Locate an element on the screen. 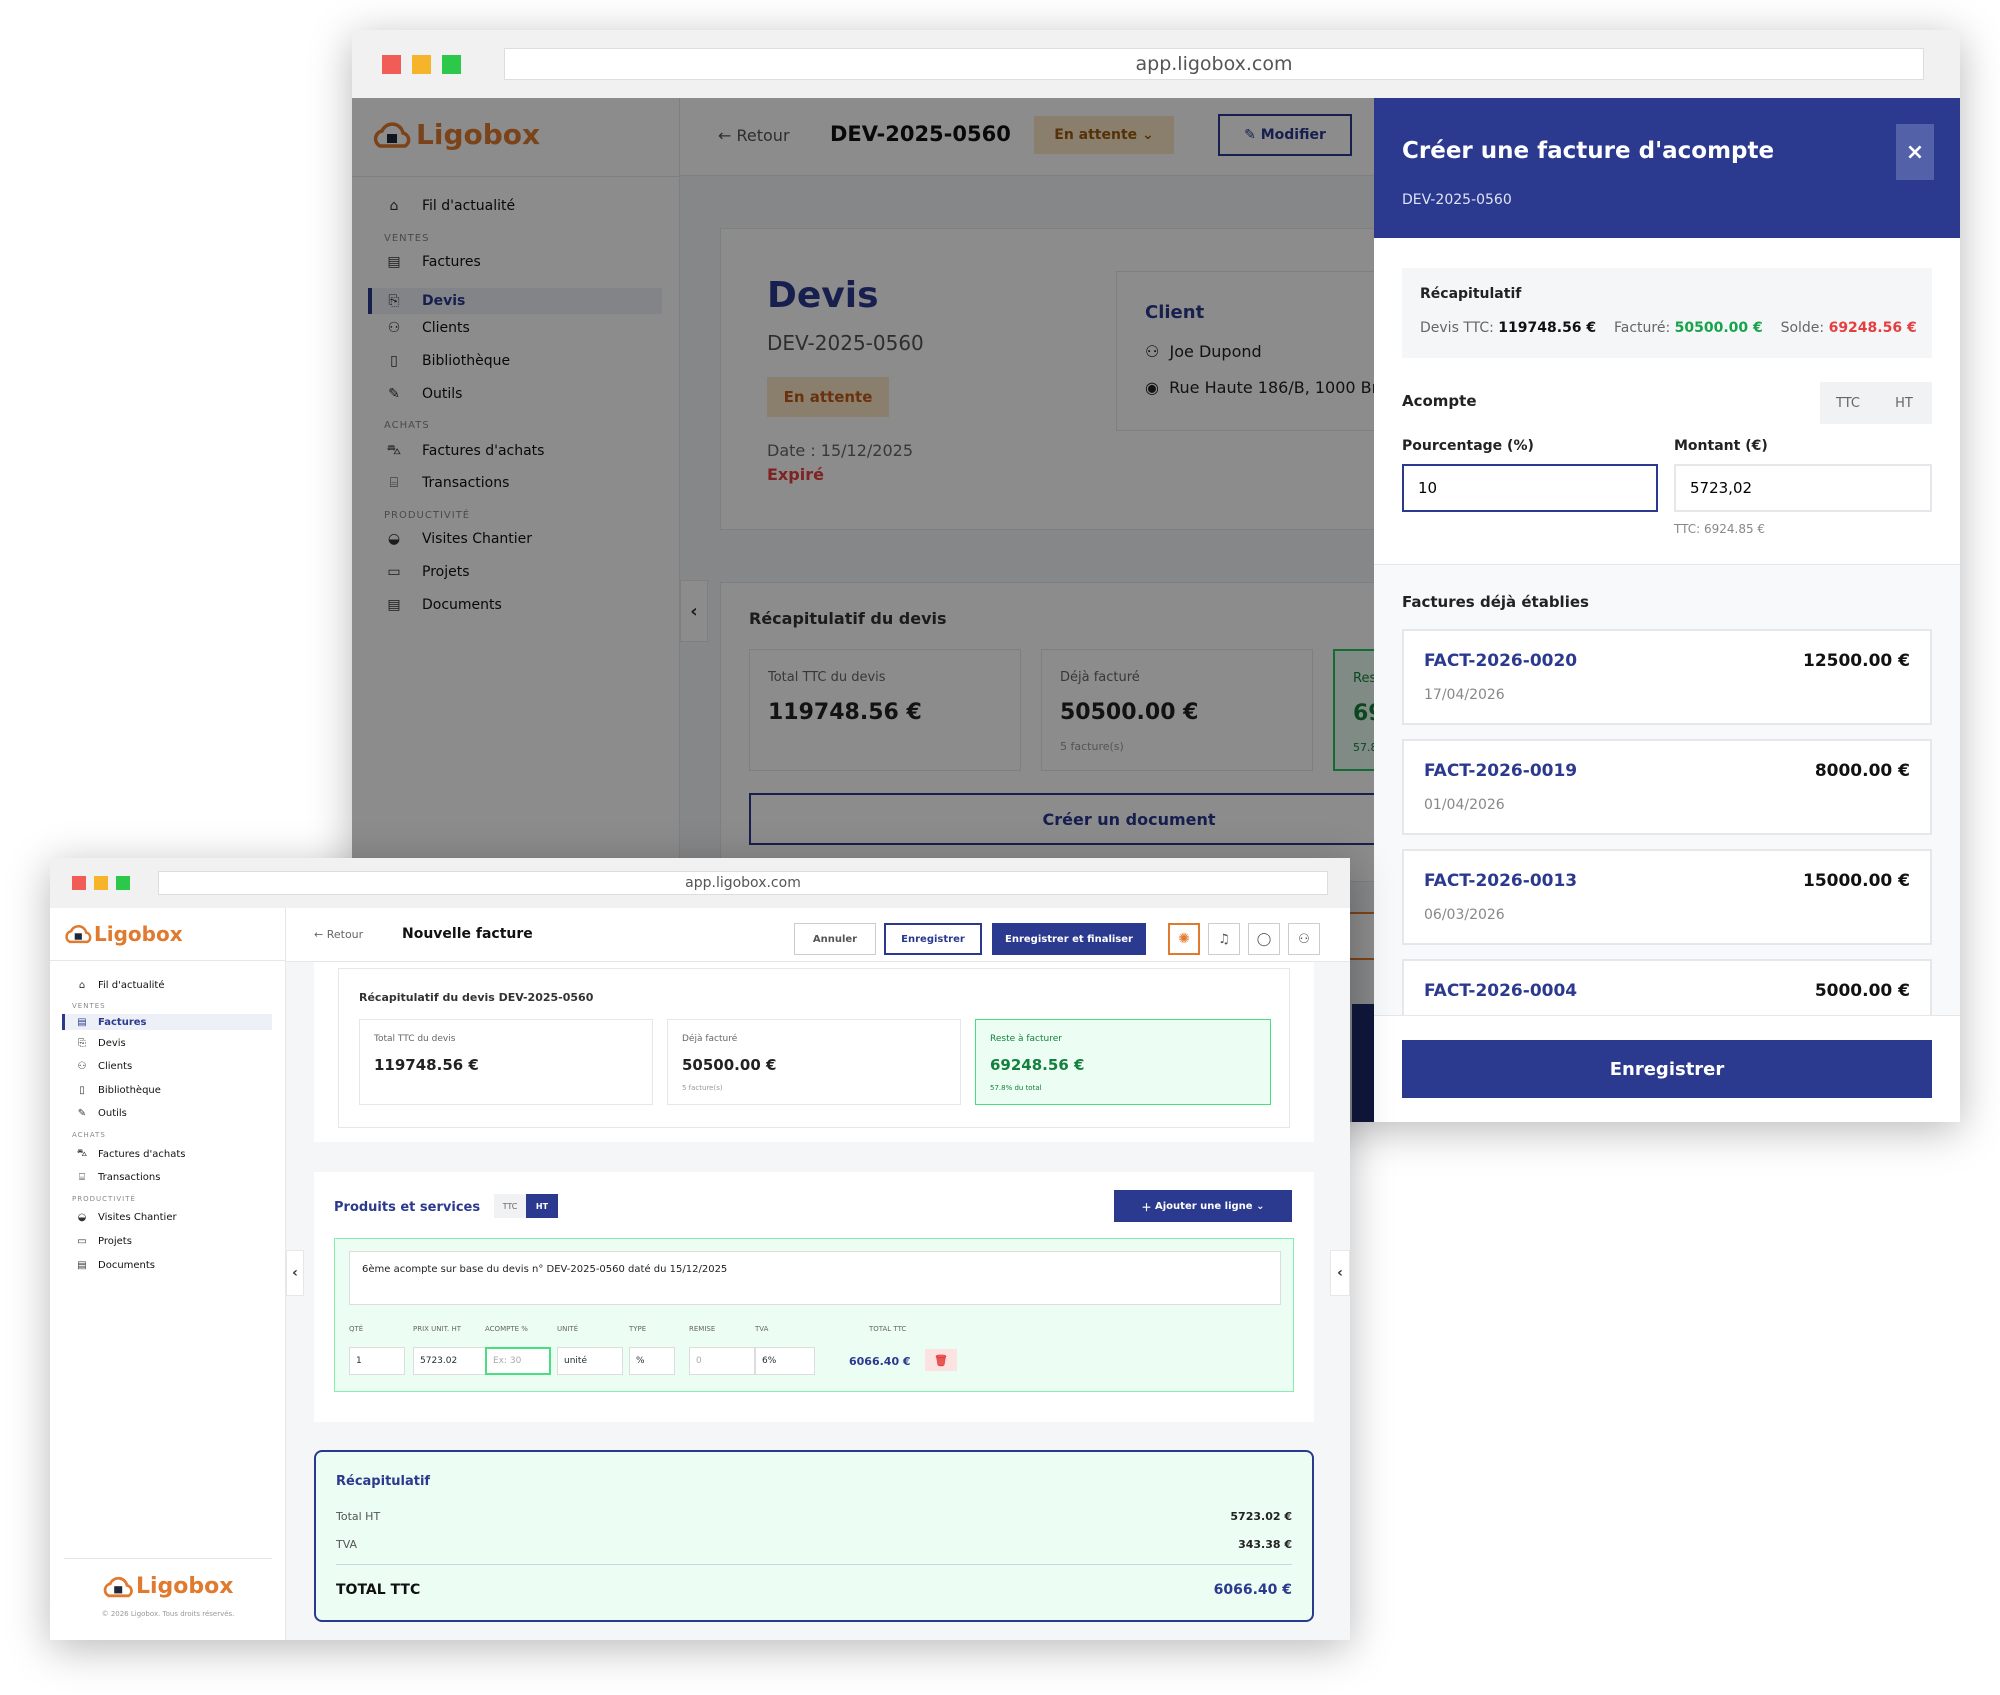 This screenshot has width=2000, height=1695. sidebar-item-invoices: ▤ Factures is located at coordinates (109, 1022).